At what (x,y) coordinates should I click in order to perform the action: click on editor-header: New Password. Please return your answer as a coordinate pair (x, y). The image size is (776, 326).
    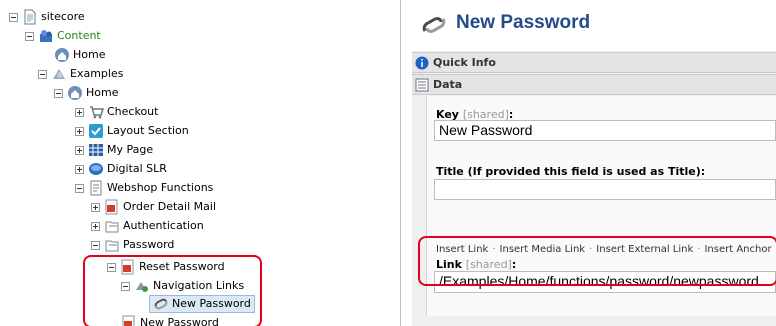
    Looking at the image, I should click on (594, 25).